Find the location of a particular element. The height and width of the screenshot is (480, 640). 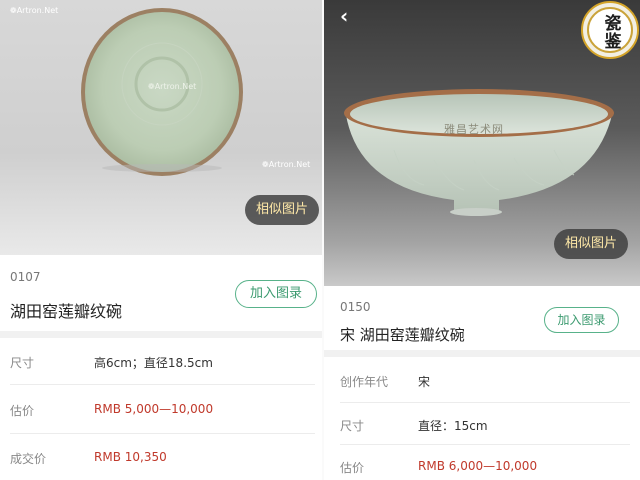

row-value: RMB 10,350 is located at coordinates (130, 457).